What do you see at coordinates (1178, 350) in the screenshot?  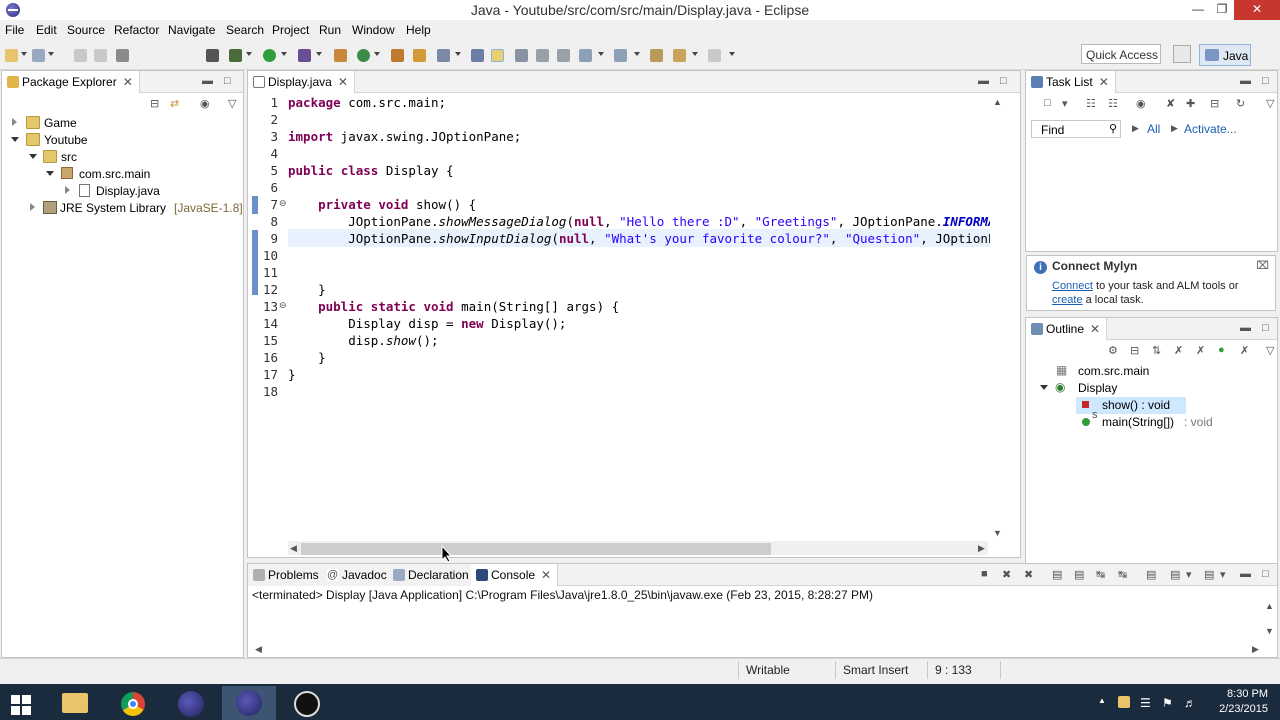 I see `hide-static-icon: ✗` at bounding box center [1178, 350].